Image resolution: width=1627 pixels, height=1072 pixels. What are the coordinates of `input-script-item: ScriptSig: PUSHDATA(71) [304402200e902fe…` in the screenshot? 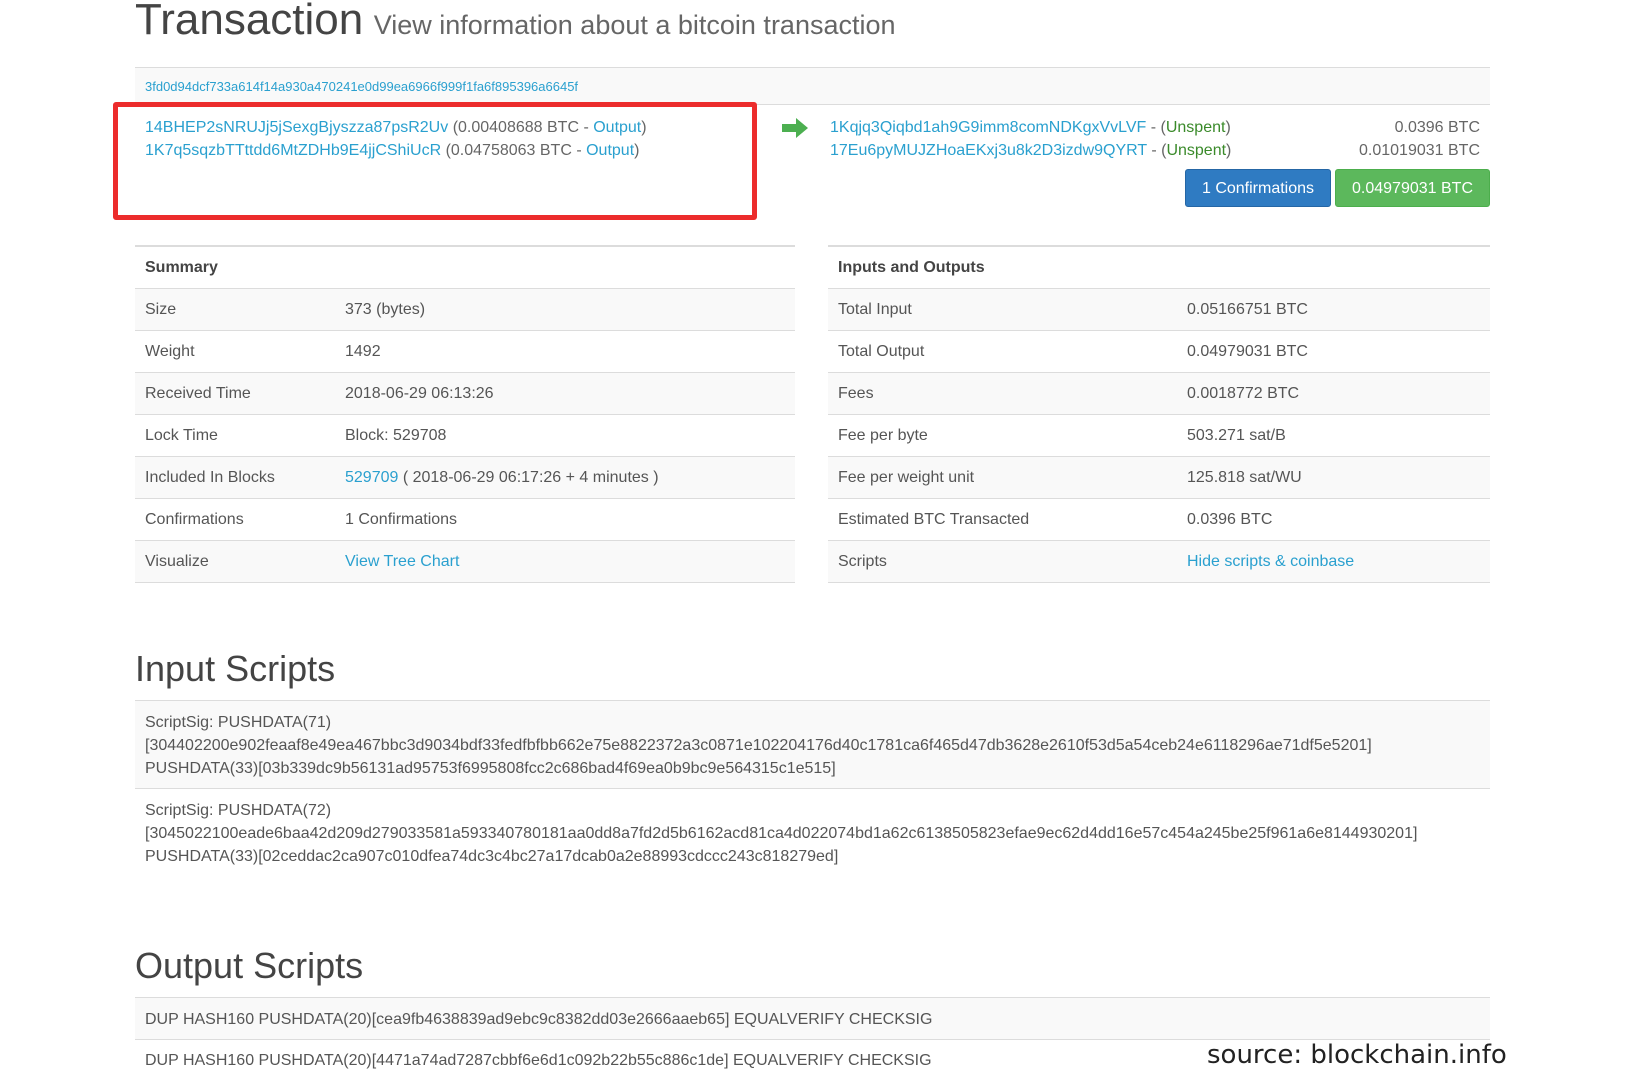 It's located at (812, 744).